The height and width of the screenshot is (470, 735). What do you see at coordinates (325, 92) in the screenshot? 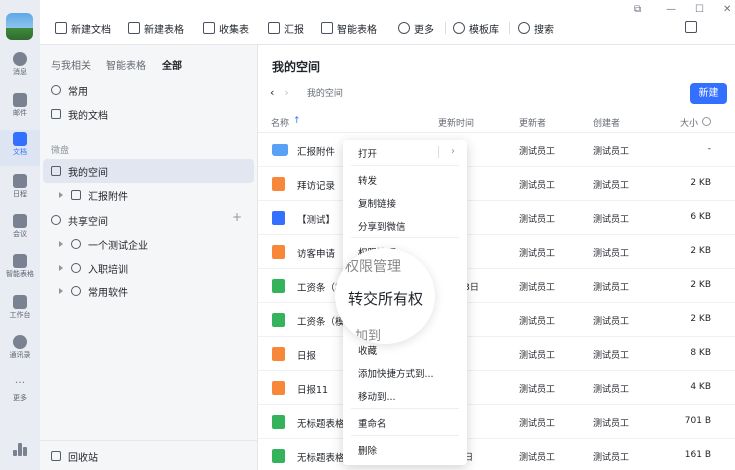
I see `breadcrumb-item: 我的空间` at bounding box center [325, 92].